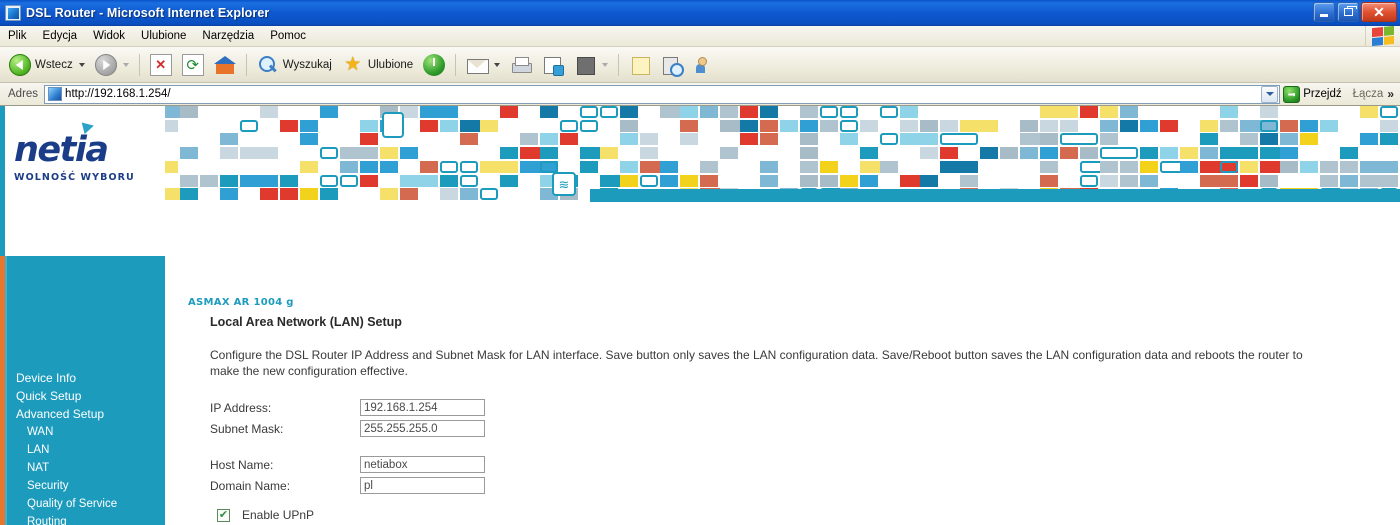 The image size is (1400, 525). Describe the element at coordinates (82, 468) in the screenshot. I see `sidebar-item-nat: NAT` at that location.